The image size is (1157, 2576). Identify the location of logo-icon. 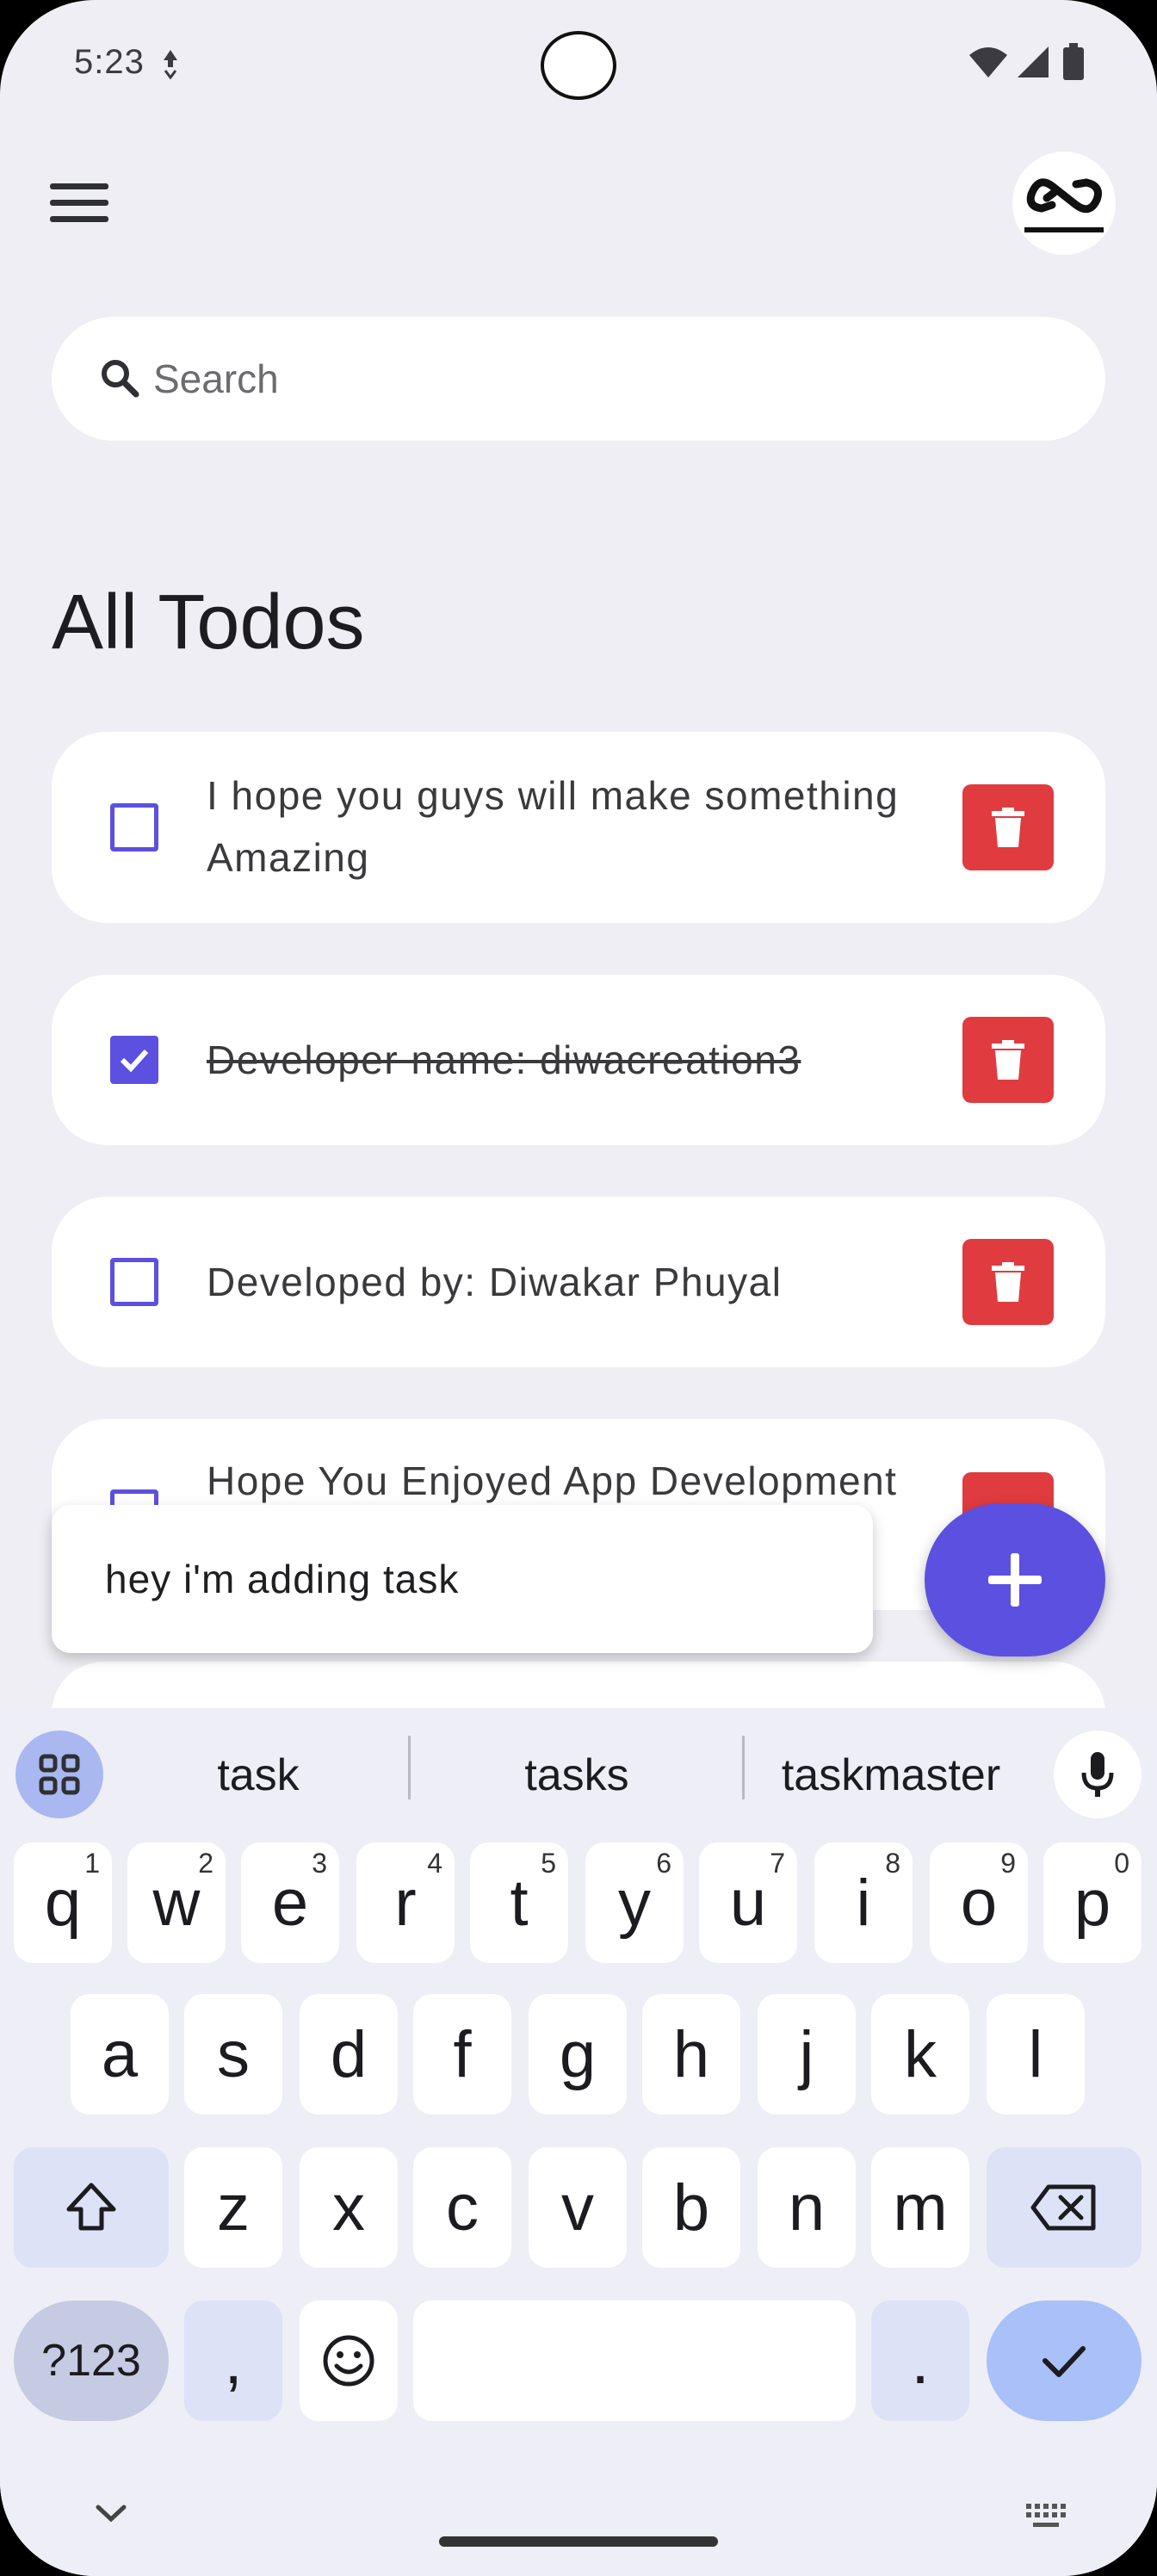
(1064, 205).